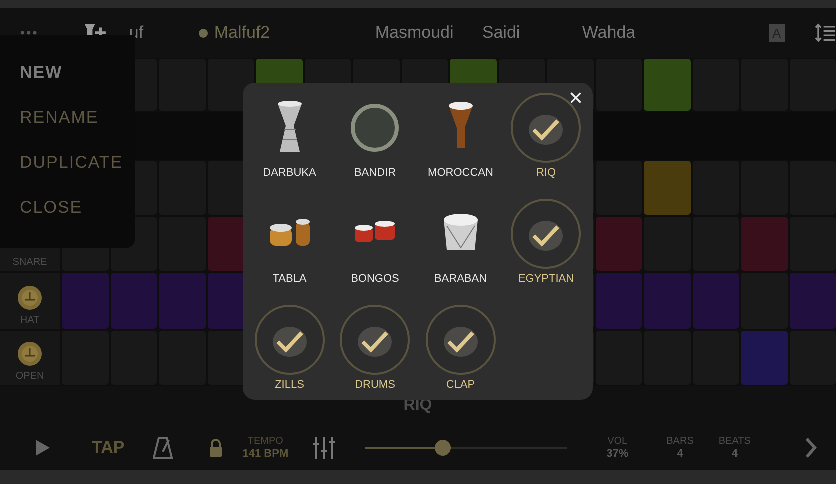 Image resolution: width=836 pixels, height=484 pixels. Describe the element at coordinates (375, 279) in the screenshot. I see `instrument-label: BONGOS` at that location.